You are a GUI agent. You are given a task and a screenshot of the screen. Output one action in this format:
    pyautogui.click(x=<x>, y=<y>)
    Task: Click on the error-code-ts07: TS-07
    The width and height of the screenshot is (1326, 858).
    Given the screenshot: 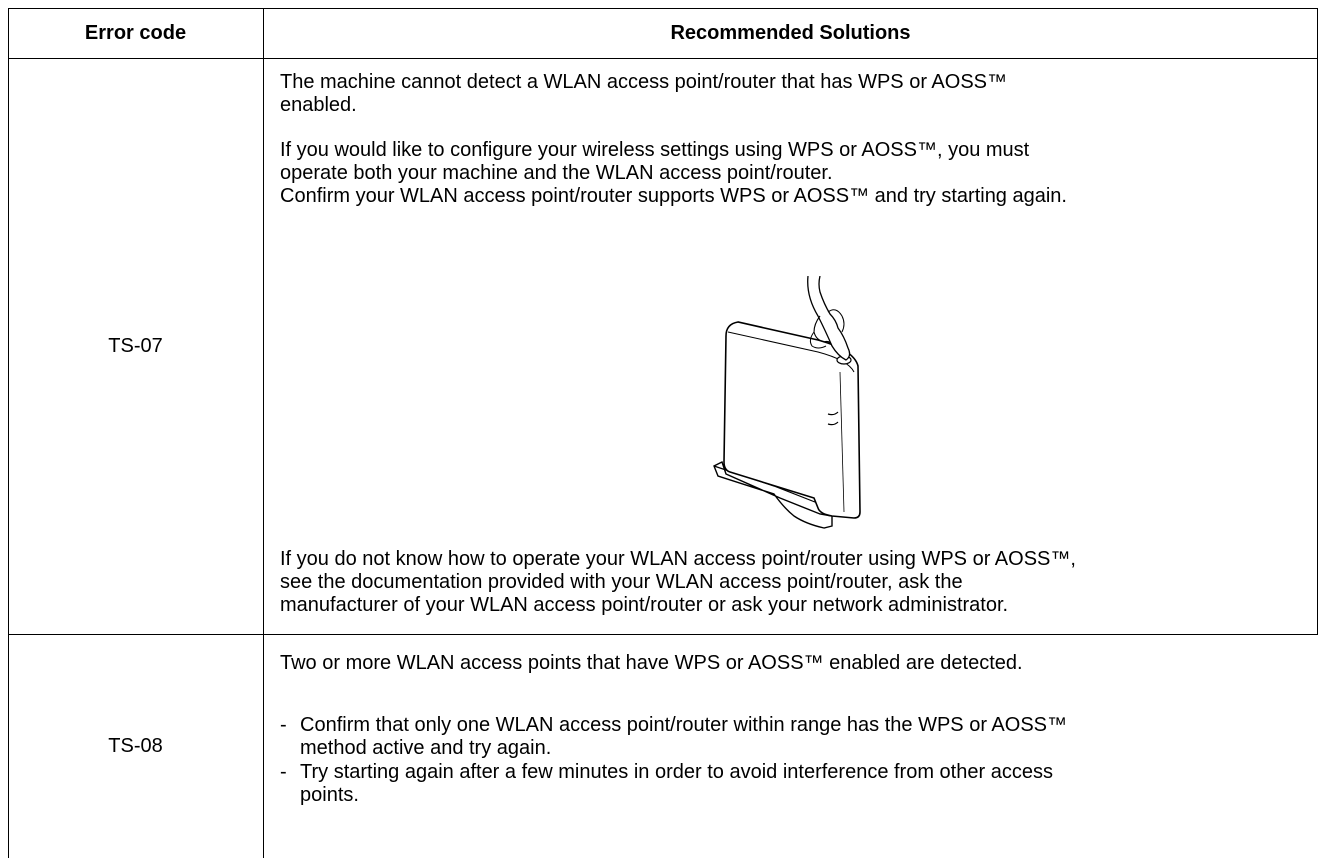 What is the action you would take?
    pyautogui.click(x=135, y=346)
    